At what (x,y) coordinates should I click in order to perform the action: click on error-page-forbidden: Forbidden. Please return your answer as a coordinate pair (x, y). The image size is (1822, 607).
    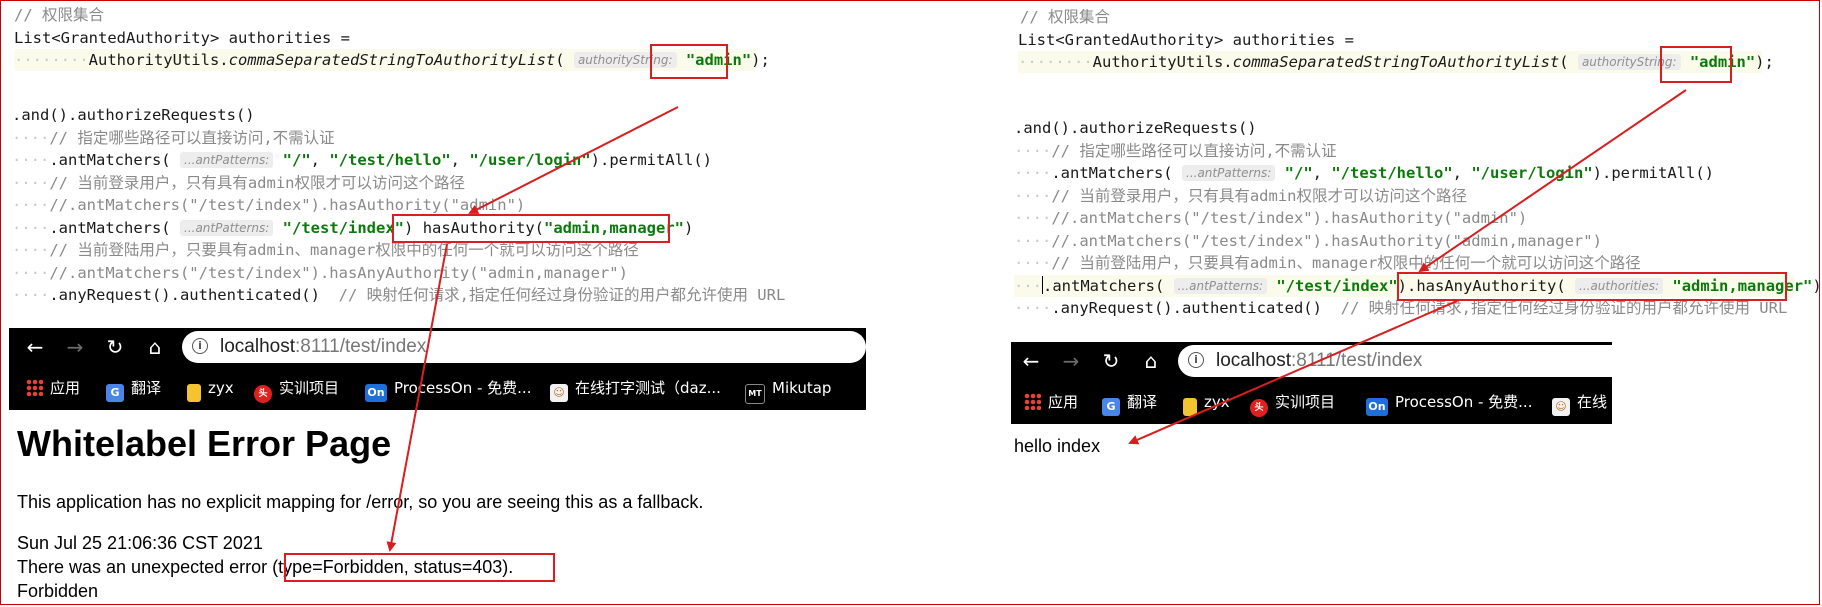
    Looking at the image, I should click on (58, 591).